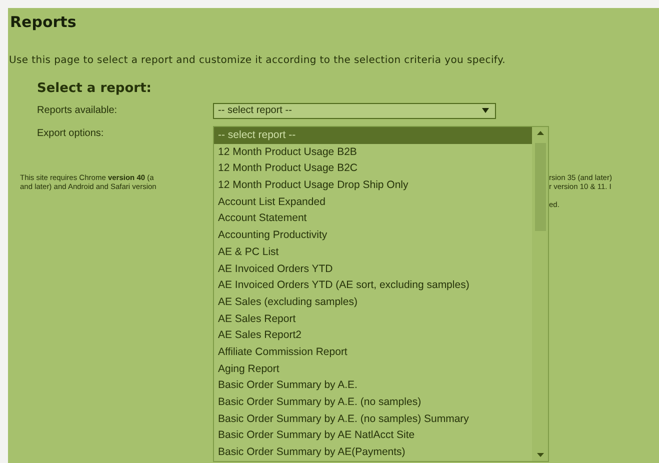 The height and width of the screenshot is (463, 659). I want to click on dropdown-option: Affiliate Commission Report, so click(373, 352).